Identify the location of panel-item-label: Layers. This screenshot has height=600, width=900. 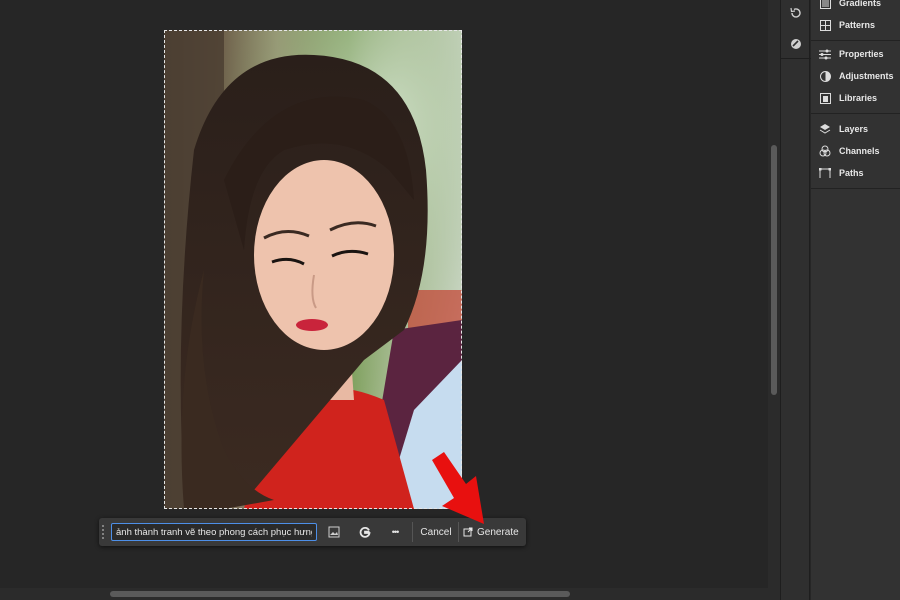
(854, 129).